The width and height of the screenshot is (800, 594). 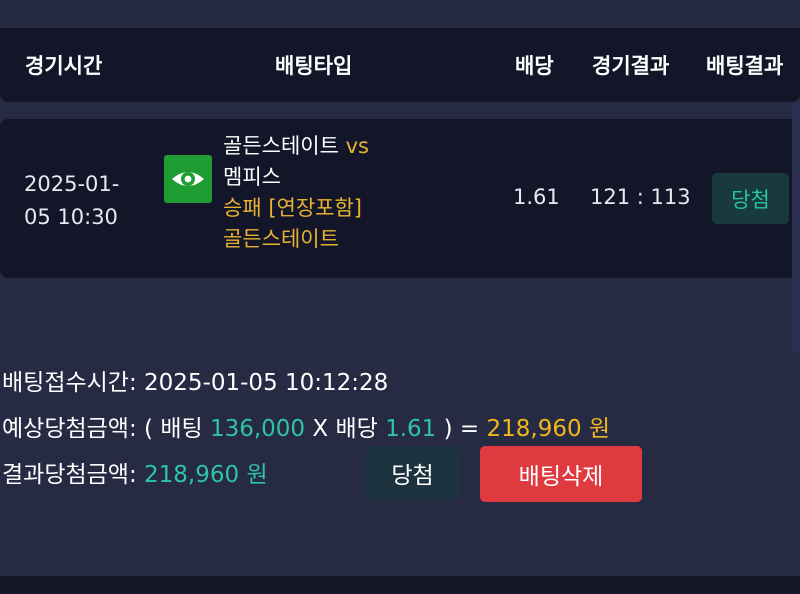 I want to click on header-game-result: 경기결과, so click(x=631, y=66).